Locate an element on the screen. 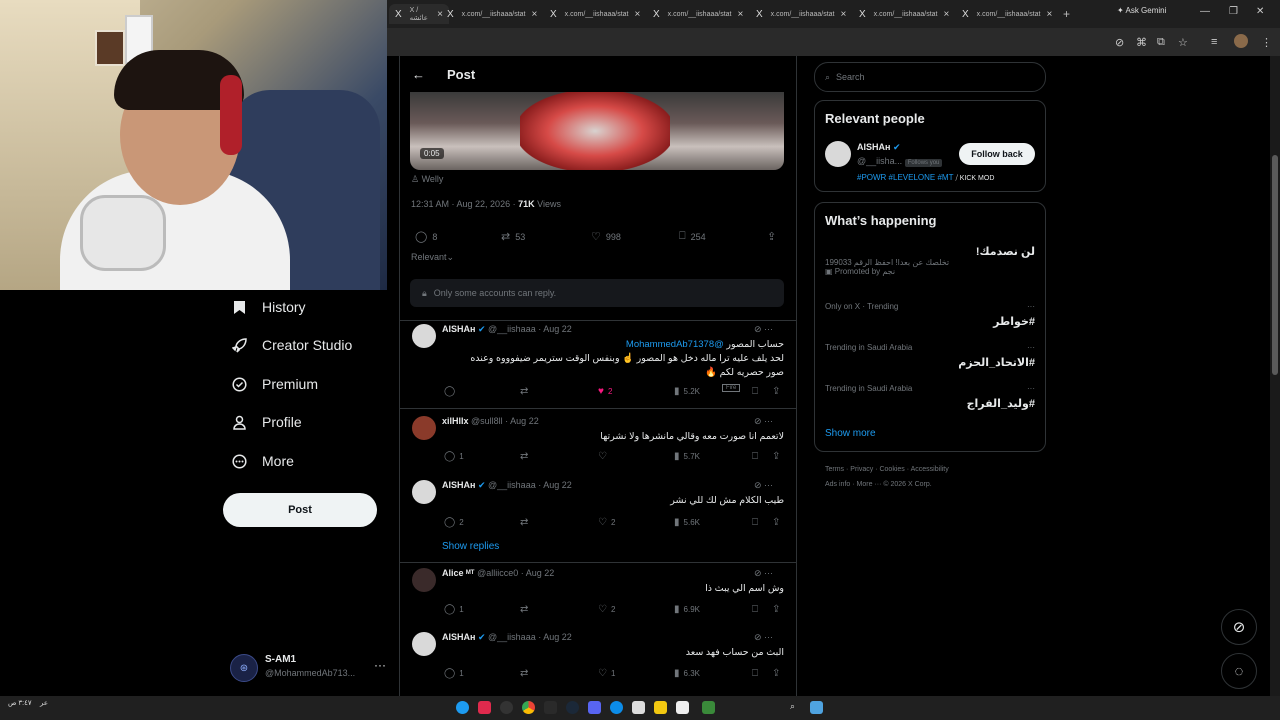  scrollbar is located at coordinates (1275, 376).